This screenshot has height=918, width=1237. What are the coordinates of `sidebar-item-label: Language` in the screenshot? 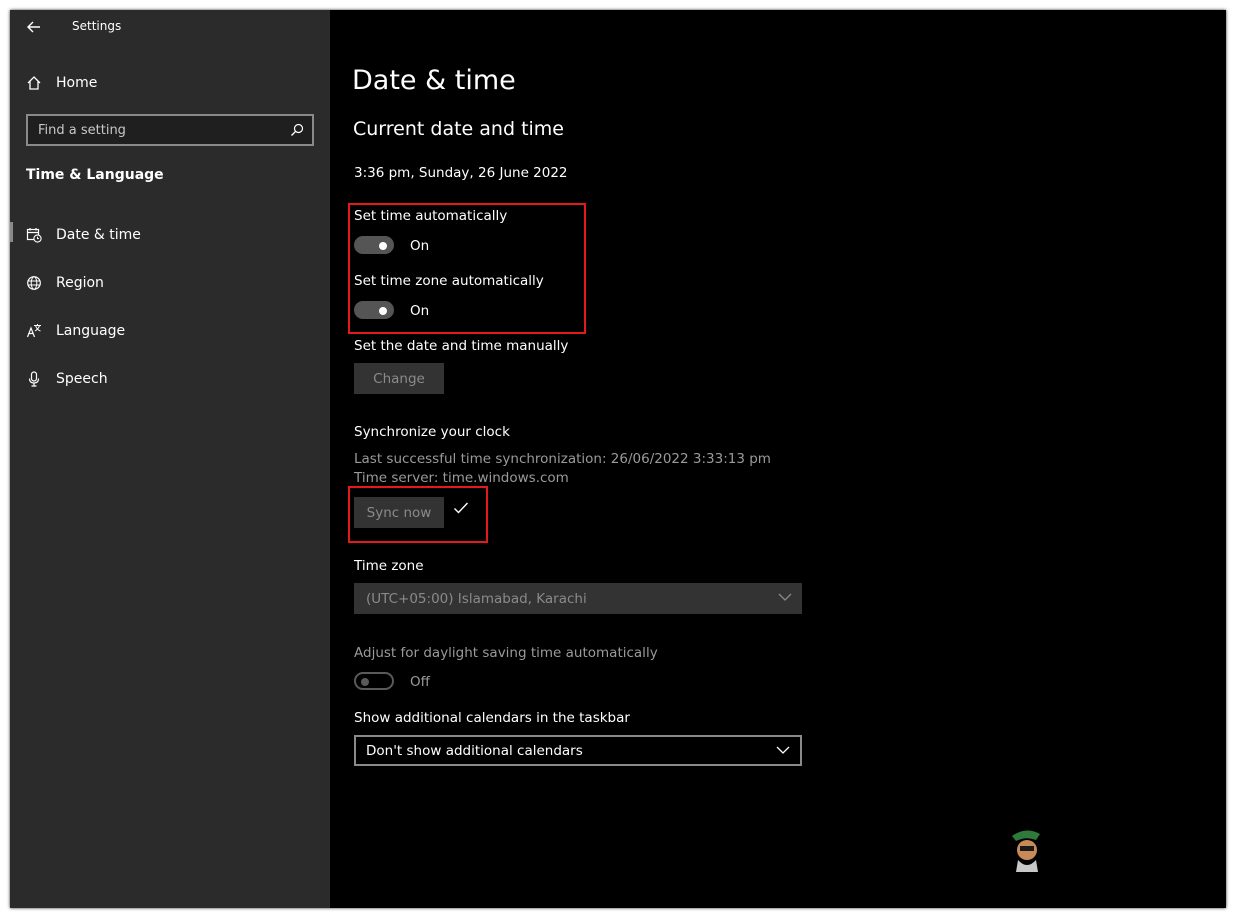 It's located at (91, 331).